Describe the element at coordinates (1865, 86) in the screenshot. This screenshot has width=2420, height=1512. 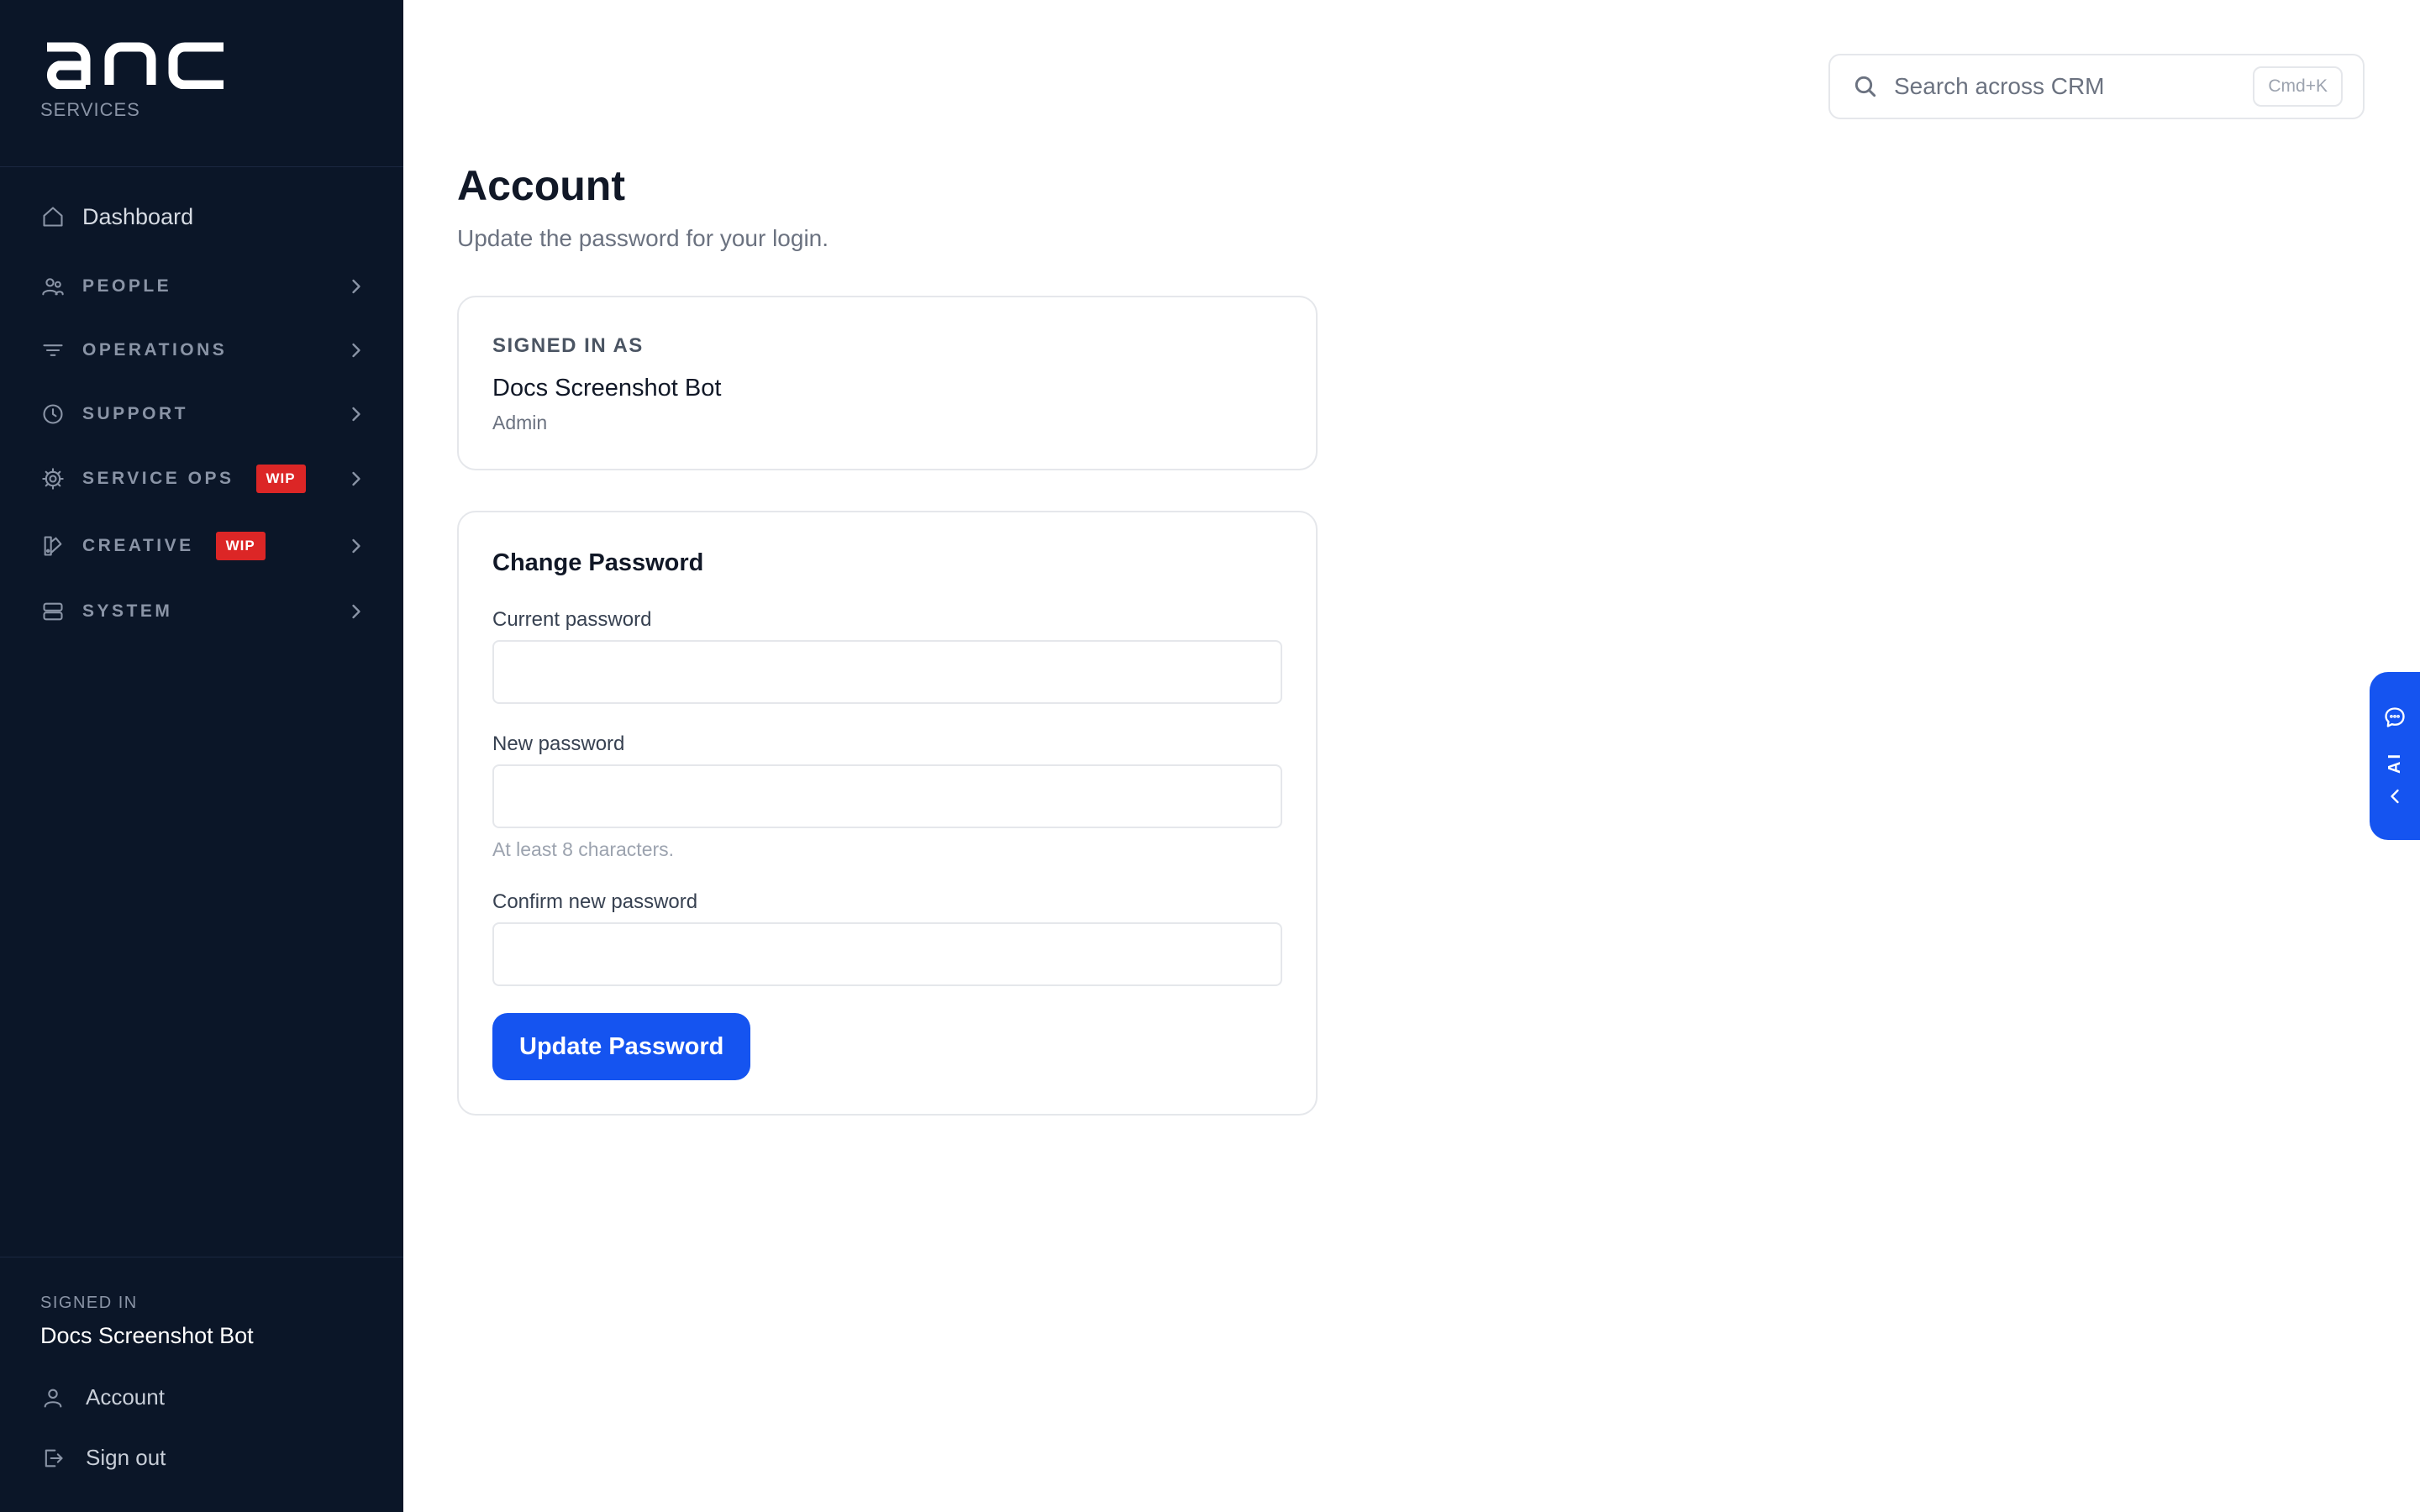
I see `search-icon` at that location.